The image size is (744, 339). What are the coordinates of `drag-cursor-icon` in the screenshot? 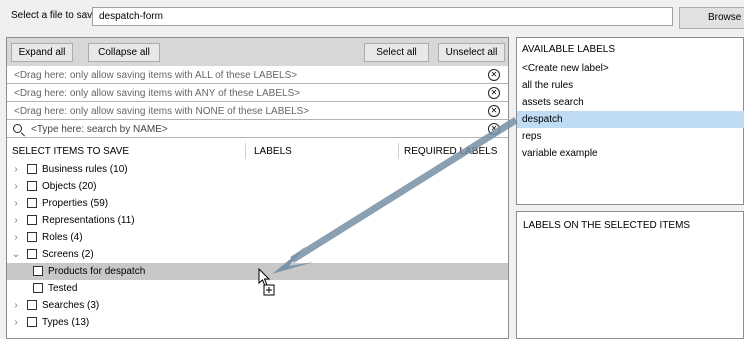 It's located at (266, 282).